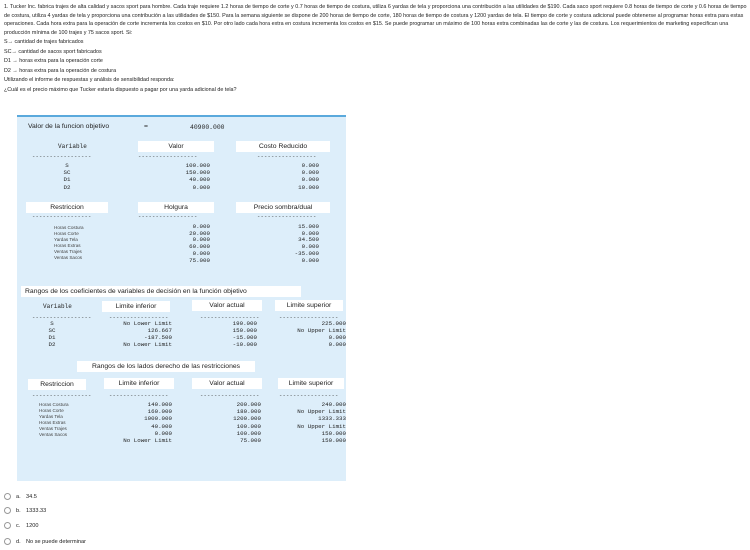 Image resolution: width=750 pixels, height=550 pixels. I want to click on option-d: d. No se puede determinar, so click(45, 541).